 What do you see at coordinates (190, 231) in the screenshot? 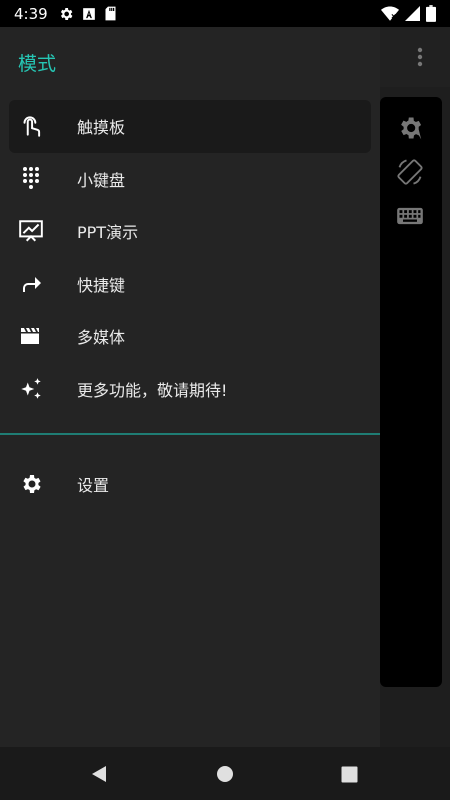
I see `menu-item-ppt: PPT演示` at bounding box center [190, 231].